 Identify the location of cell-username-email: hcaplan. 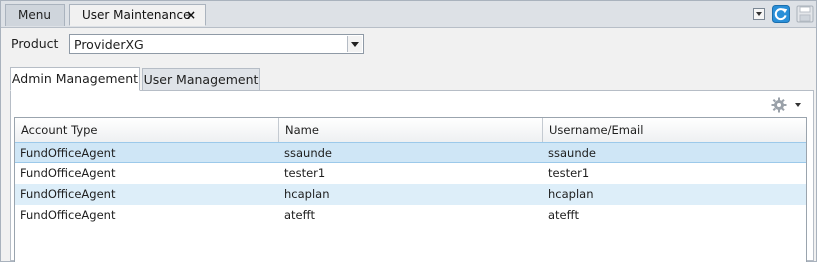
(571, 194).